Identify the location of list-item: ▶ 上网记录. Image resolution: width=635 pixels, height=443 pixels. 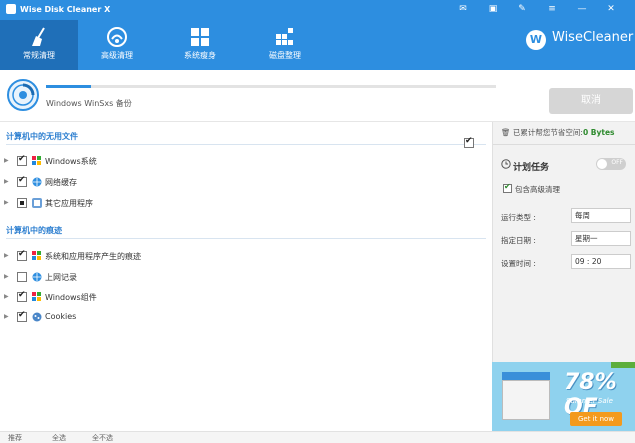
(246, 278).